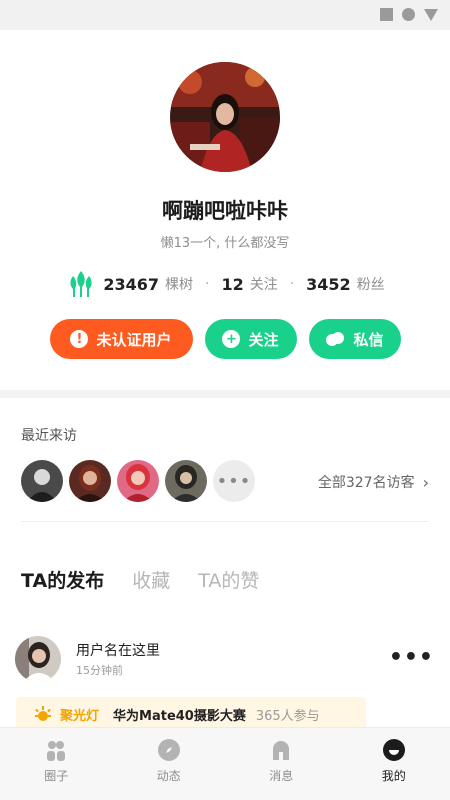  I want to click on status-icons, so click(409, 14).